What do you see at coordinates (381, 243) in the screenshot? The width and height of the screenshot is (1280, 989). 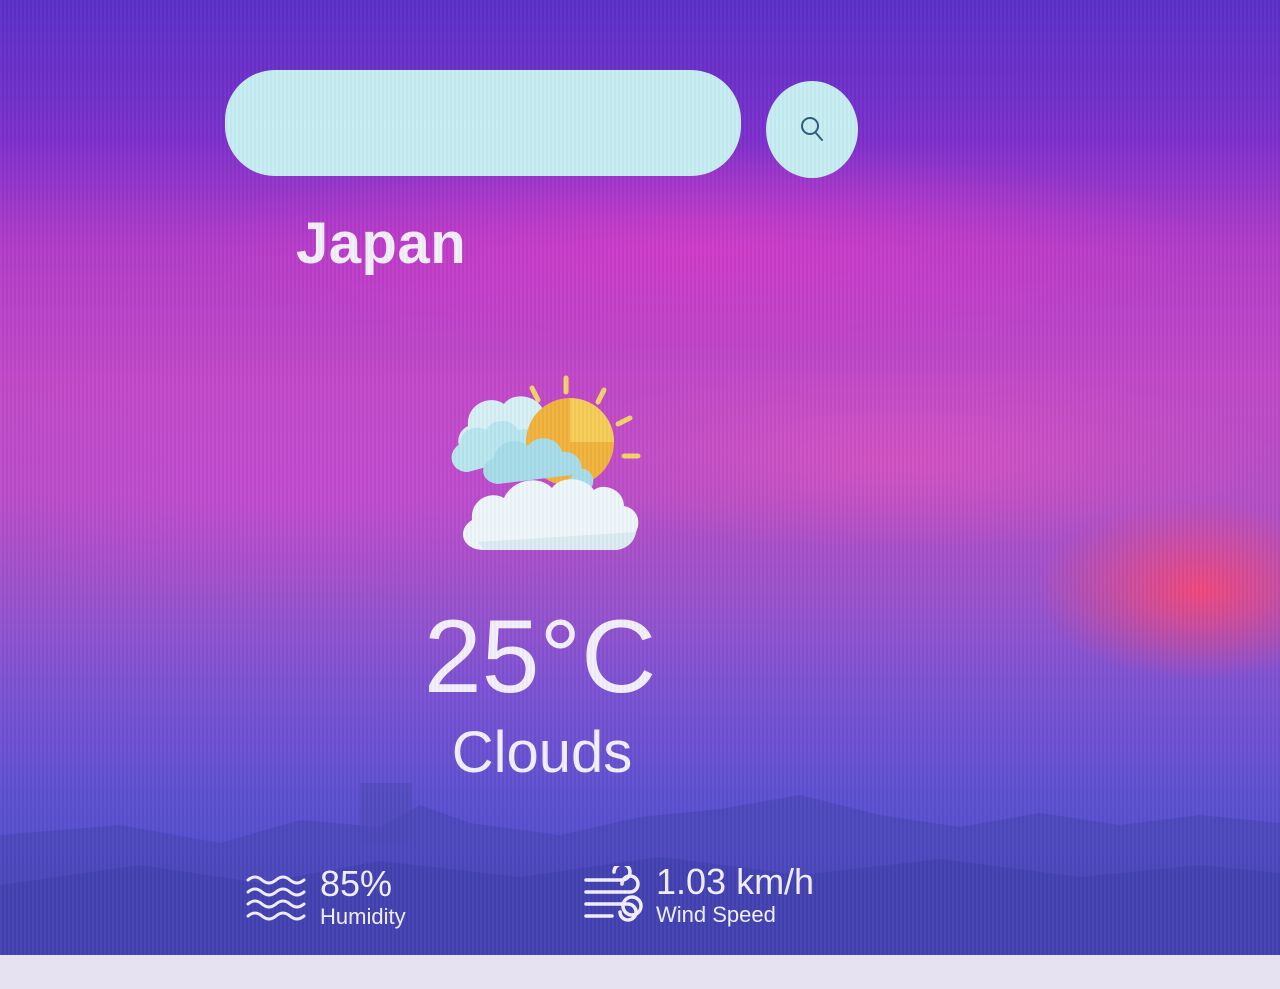 I see `city-name: Japan` at bounding box center [381, 243].